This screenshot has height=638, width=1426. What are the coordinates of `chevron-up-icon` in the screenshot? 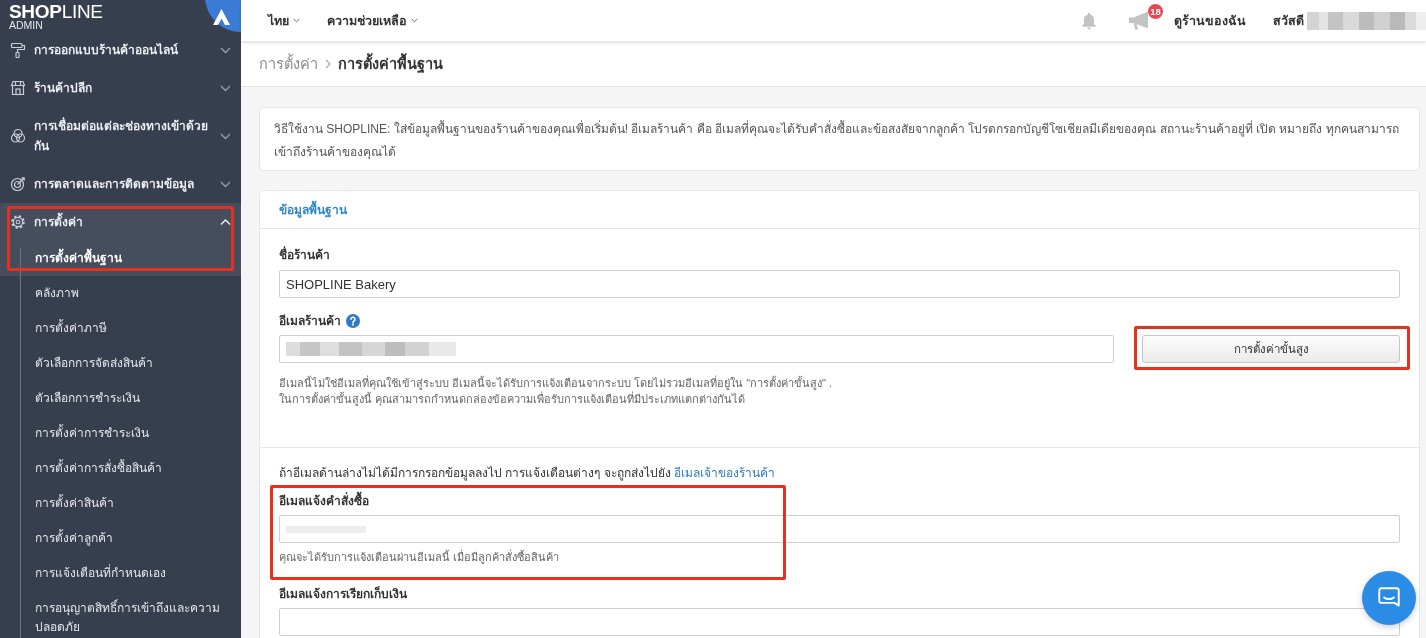 It's located at (225, 222).